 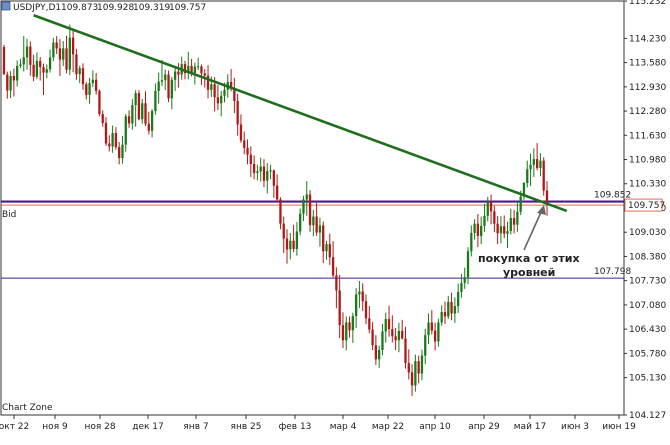 I want to click on symbol-label: USDJPY,D1, so click(x=37, y=8).